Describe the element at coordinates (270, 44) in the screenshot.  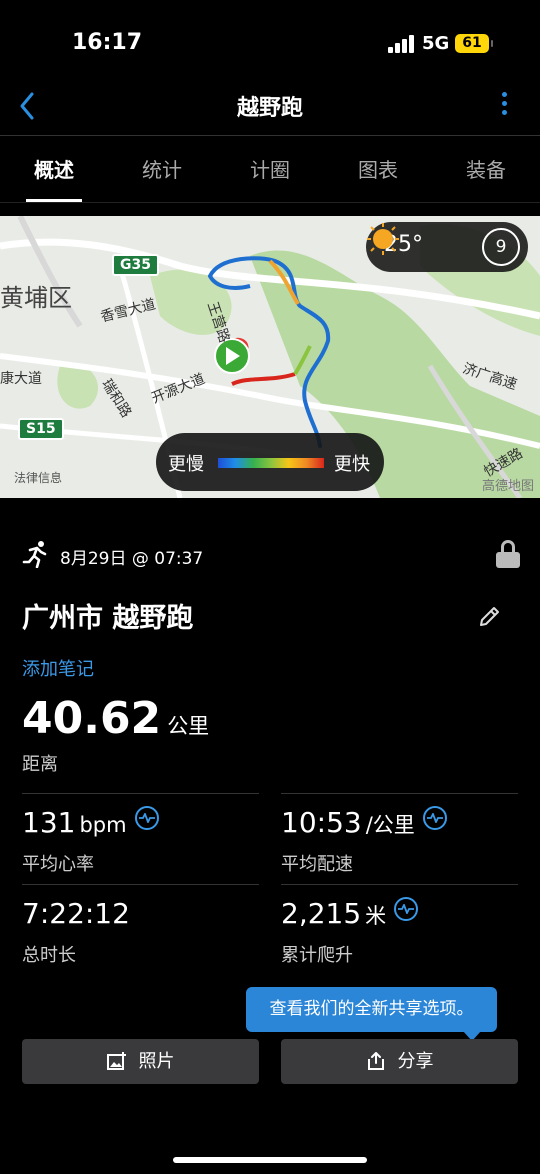
I see `status-bar: 16:17 5G 61` at that location.